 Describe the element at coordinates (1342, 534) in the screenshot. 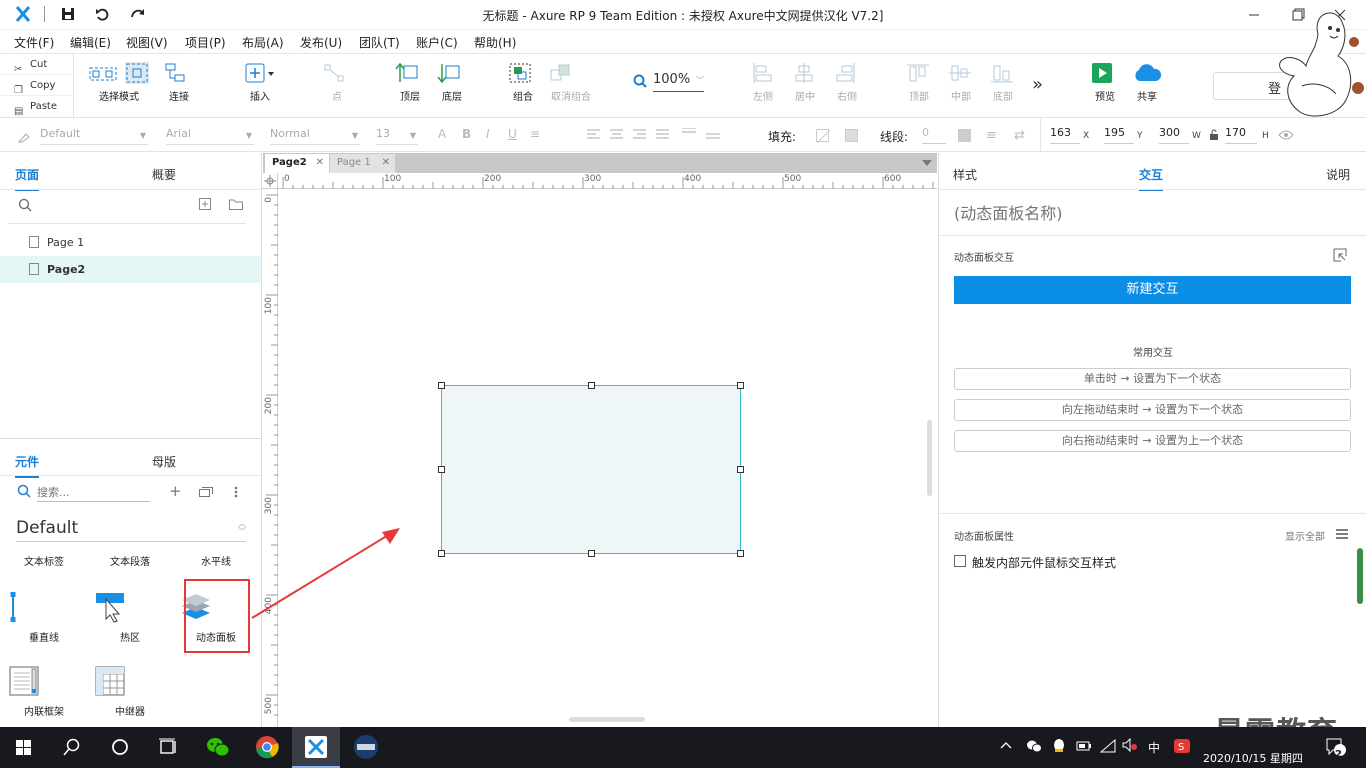

I see `list-menu-icon` at that location.